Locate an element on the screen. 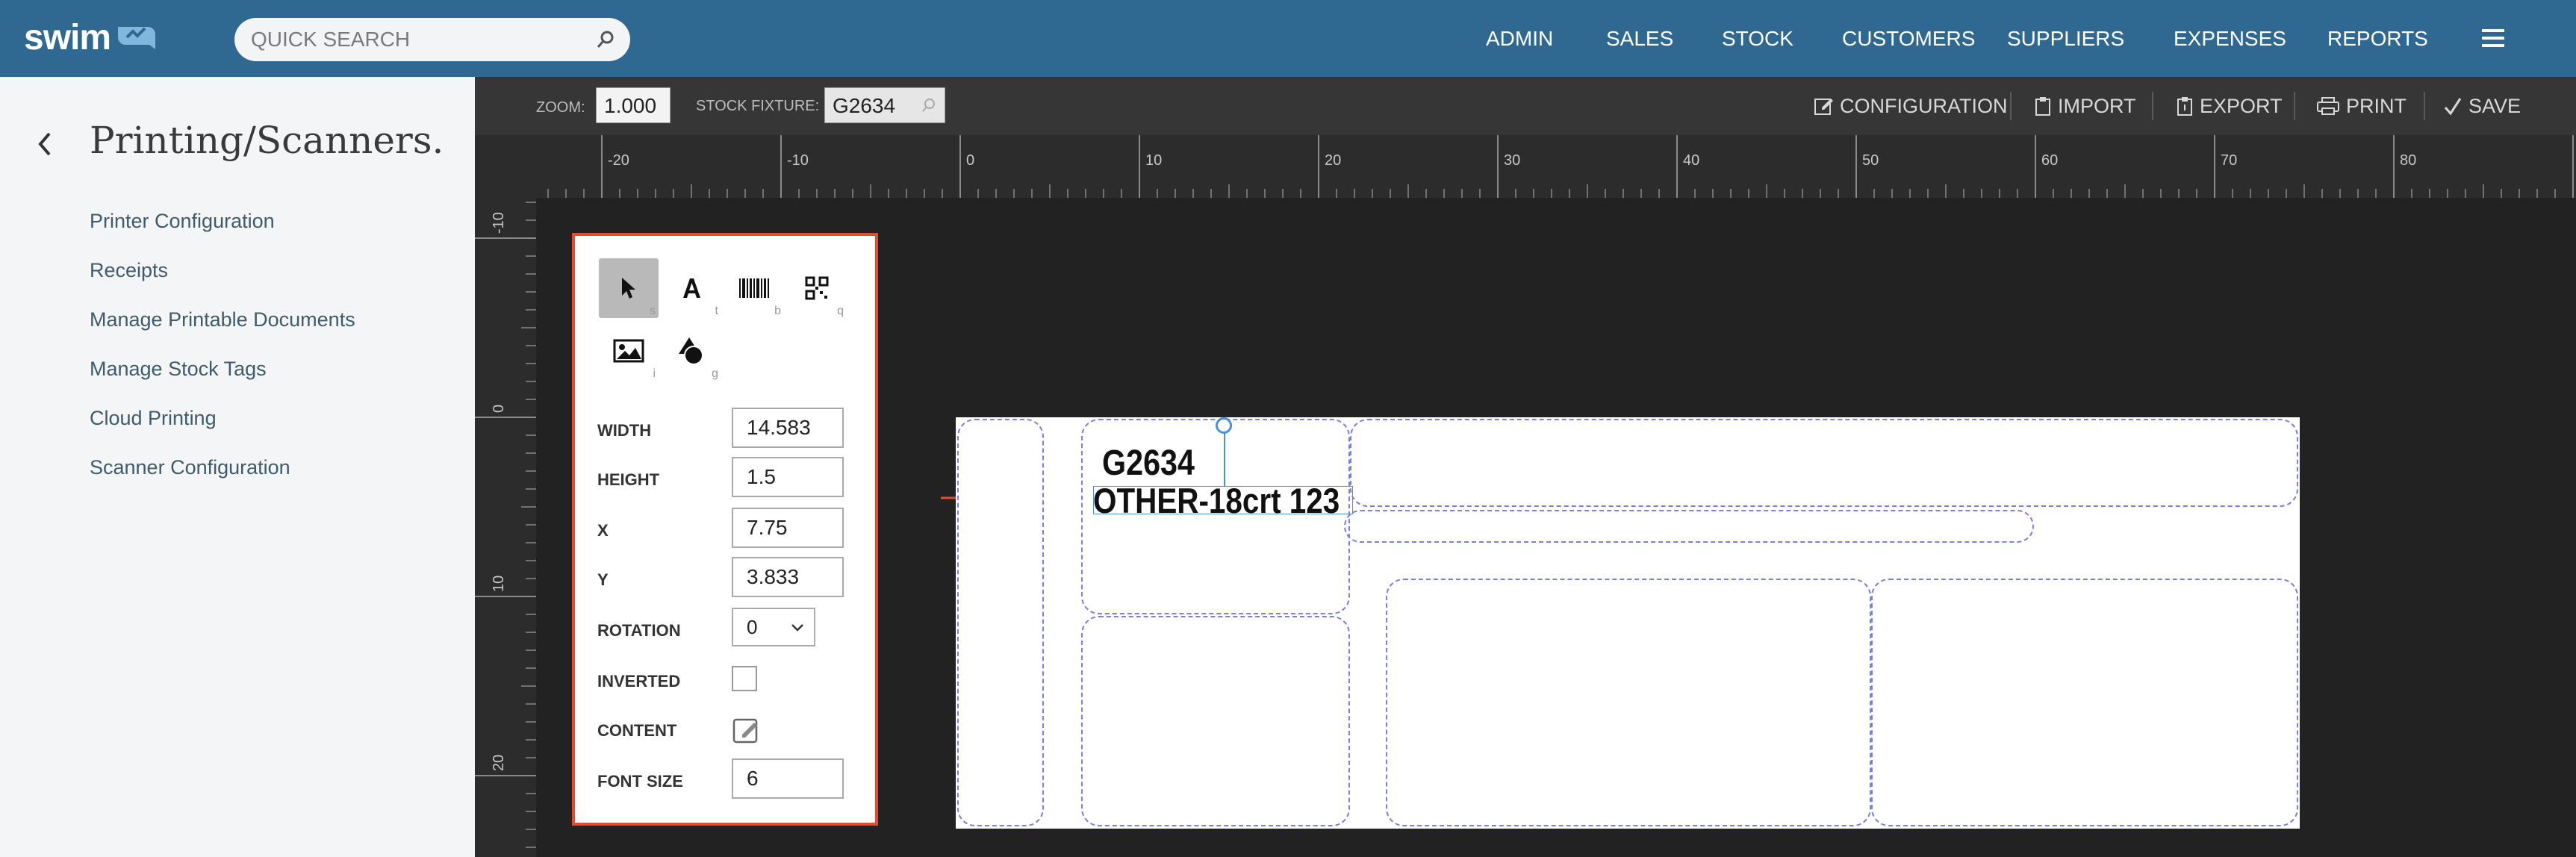 The height and width of the screenshot is (857, 2576). configuration-label: CONFIGURATION is located at coordinates (1924, 106).